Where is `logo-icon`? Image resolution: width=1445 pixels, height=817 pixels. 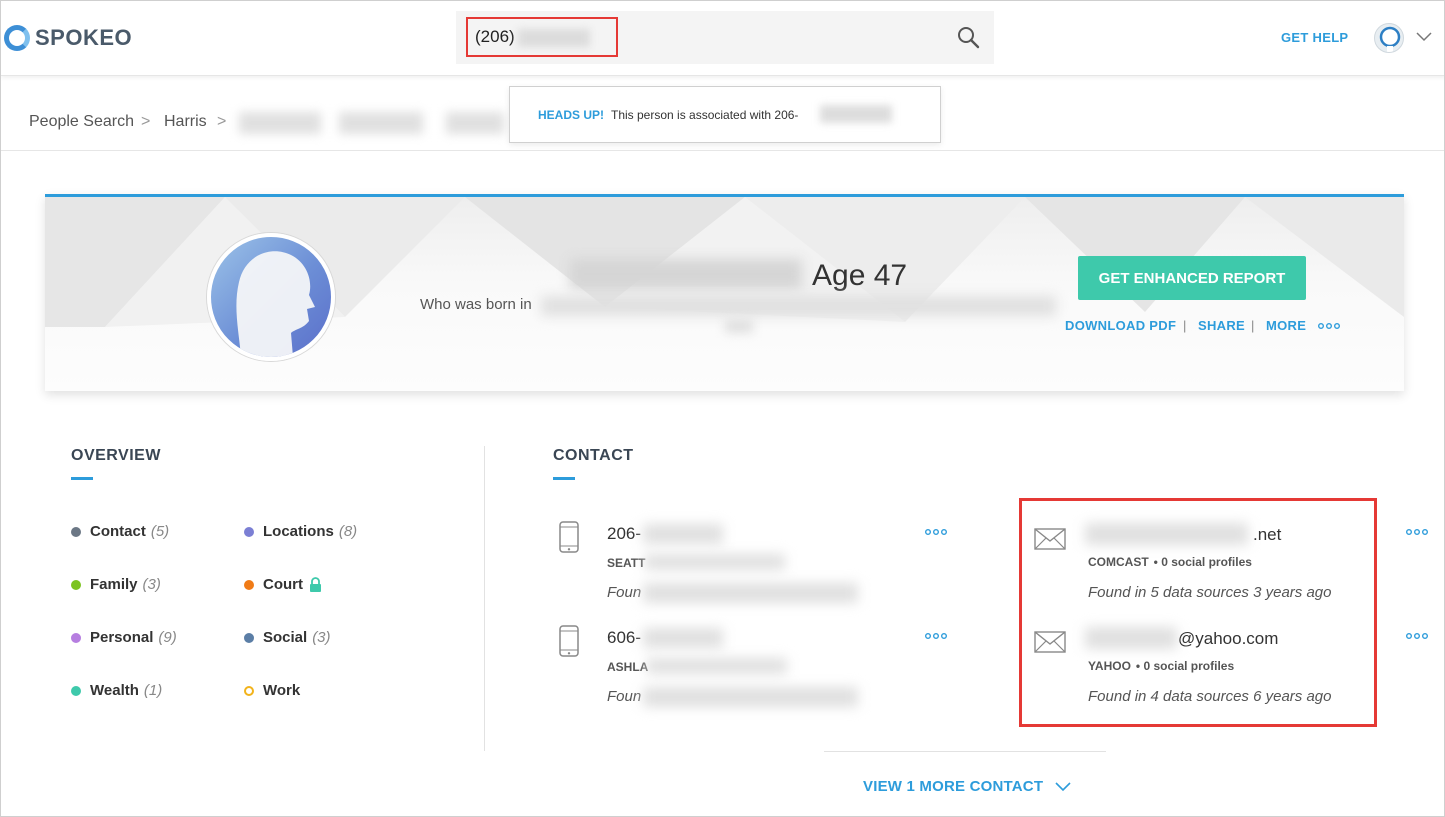
logo-icon is located at coordinates (17, 38).